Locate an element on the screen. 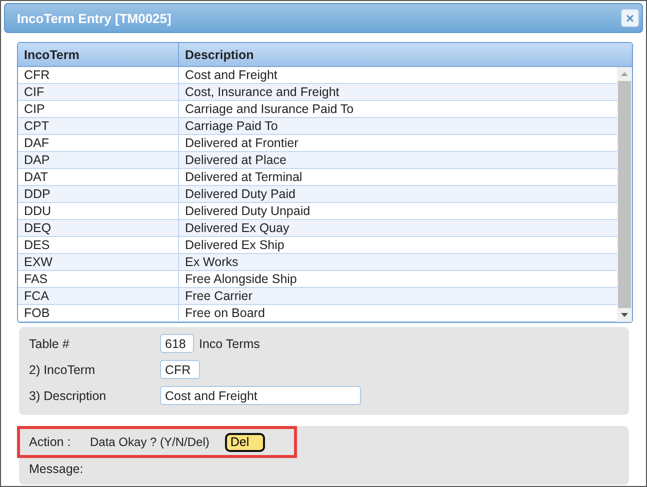 This screenshot has height=487, width=647. table-cell-text: Free Alongside Ship is located at coordinates (241, 279).